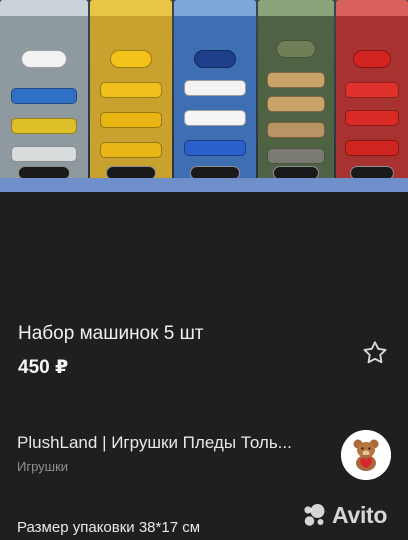  I want to click on toy-pack-fire-rescue, so click(372, 94).